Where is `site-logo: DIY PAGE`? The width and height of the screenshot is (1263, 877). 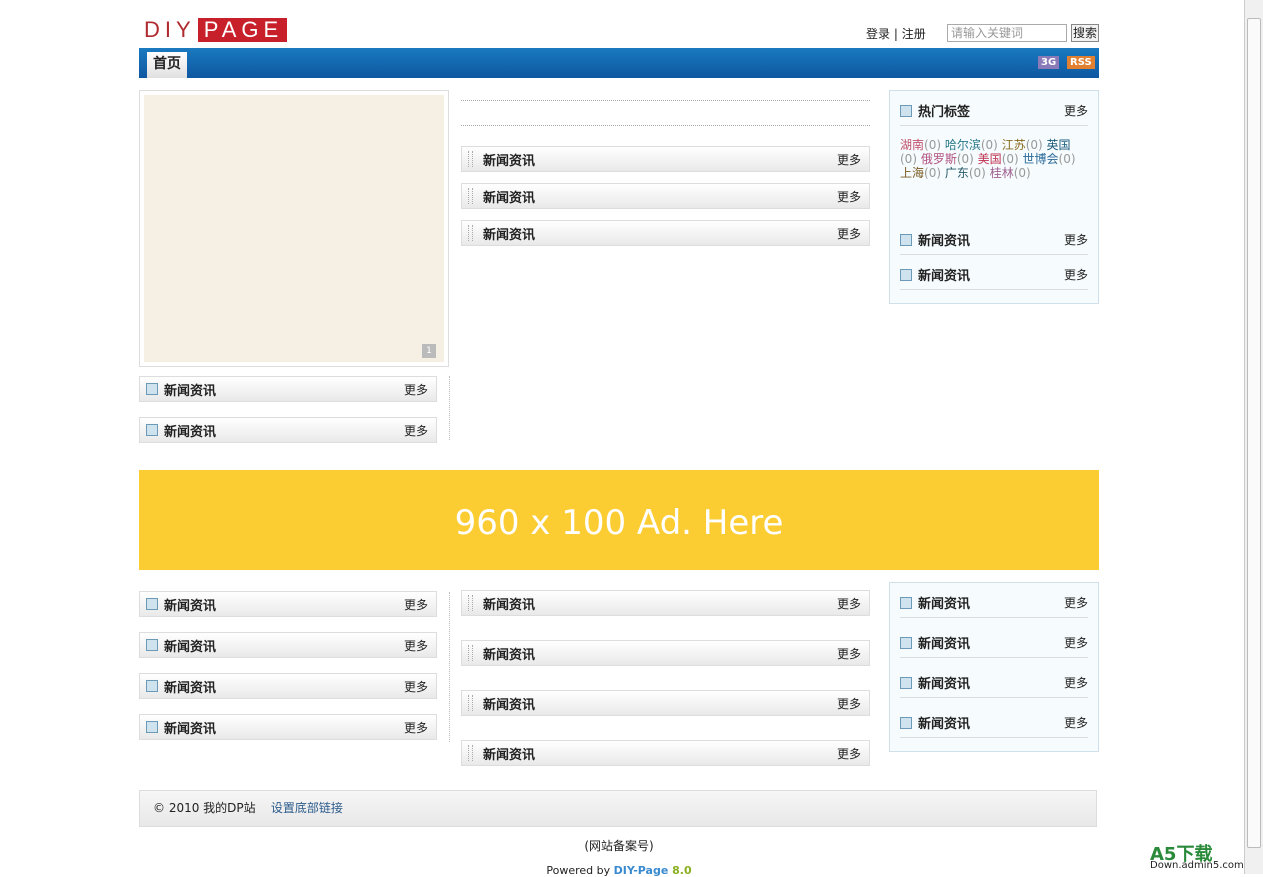 site-logo: DIY PAGE is located at coordinates (216, 29).